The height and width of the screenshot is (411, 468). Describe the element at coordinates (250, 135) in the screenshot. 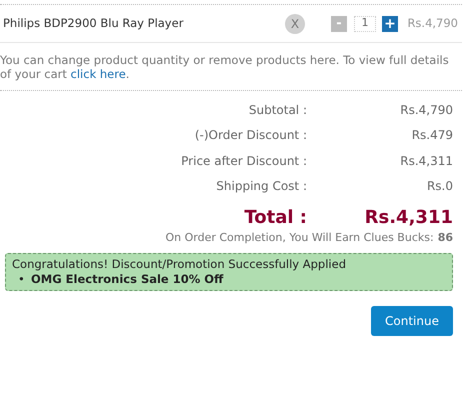

I see `summary-label: (-)Order Discount :` at that location.